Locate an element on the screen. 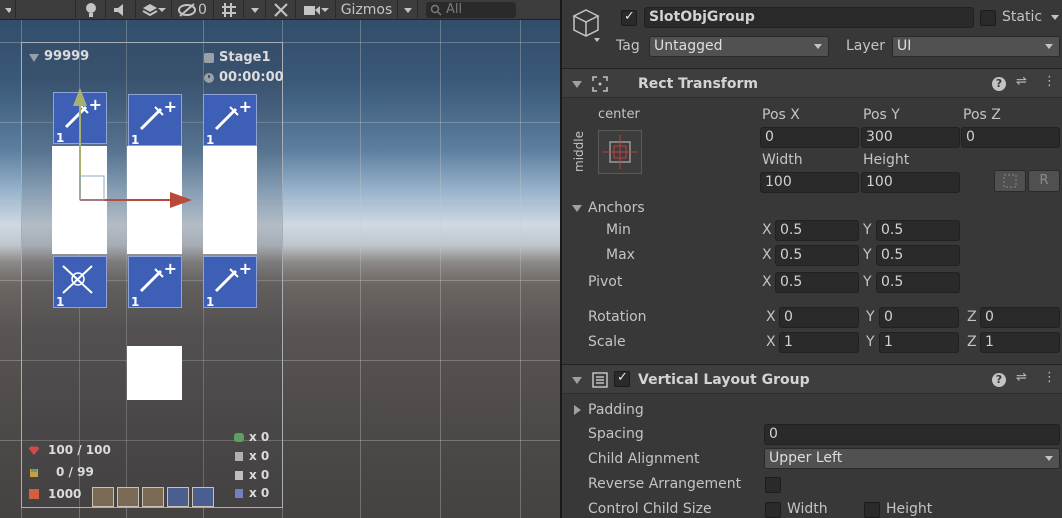  pos-x-field: 0 is located at coordinates (809, 137).